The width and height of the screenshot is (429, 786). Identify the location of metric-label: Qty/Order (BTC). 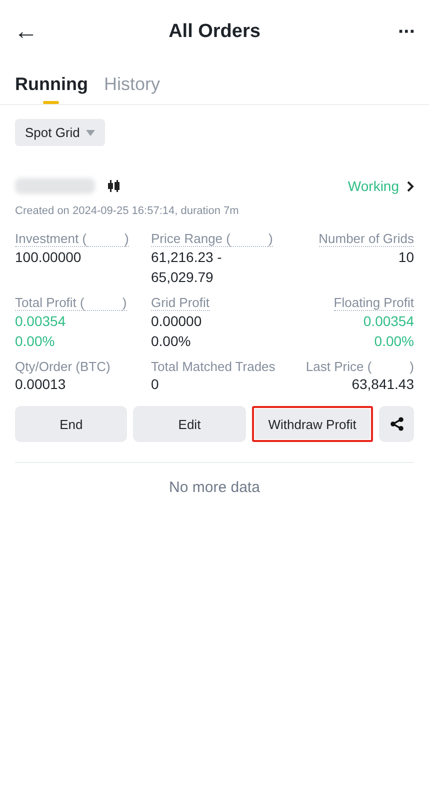
(62, 366).